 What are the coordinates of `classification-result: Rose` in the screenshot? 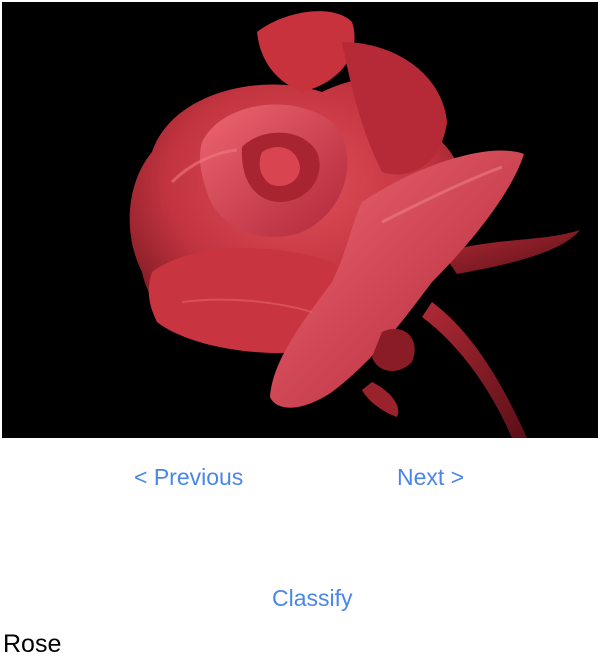 It's located at (32, 644).